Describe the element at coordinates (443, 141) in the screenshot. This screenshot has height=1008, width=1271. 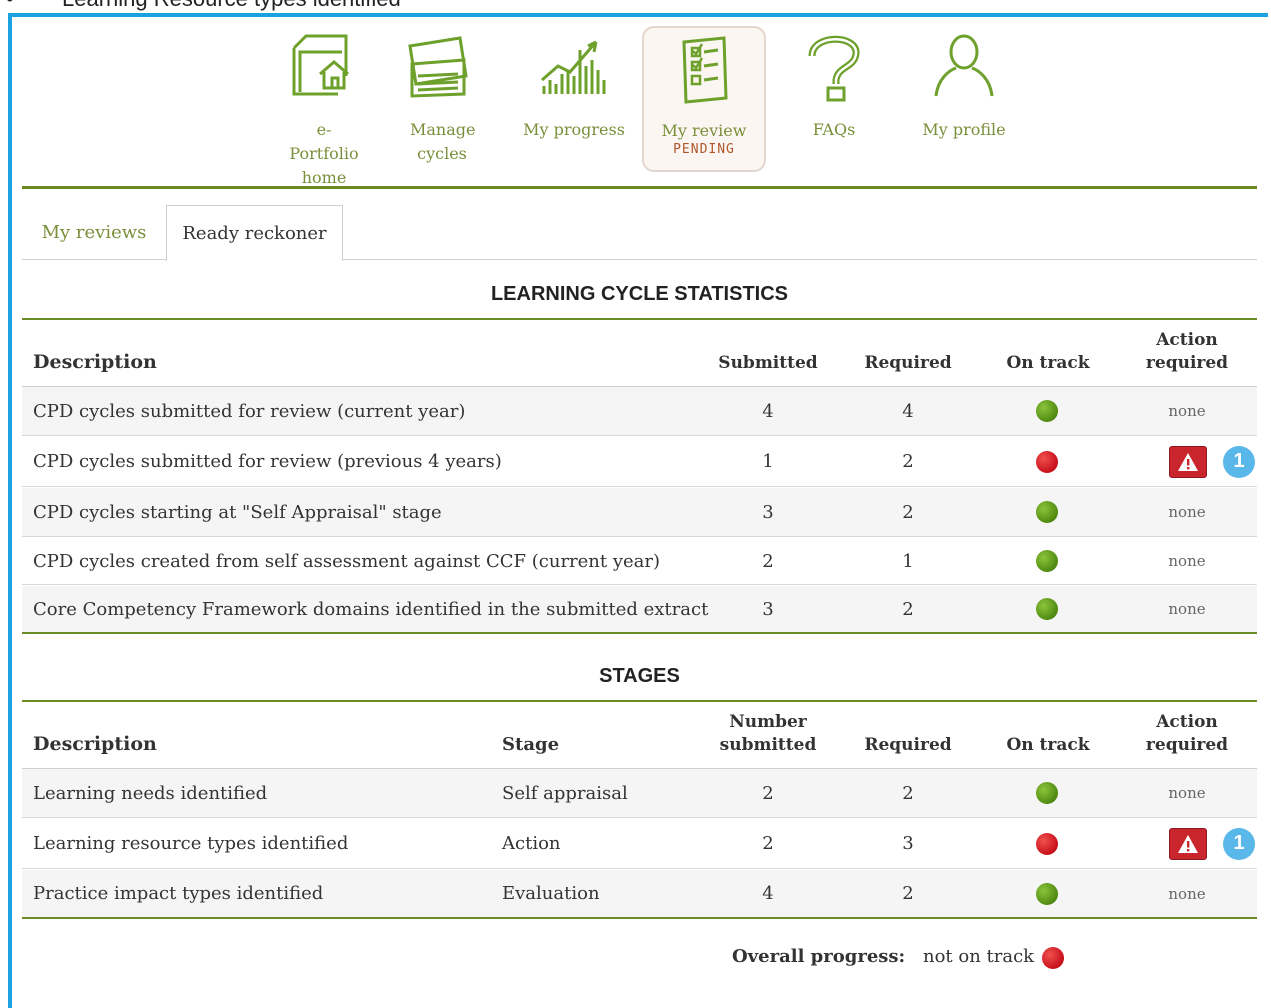
I see `nav-label-manage-cycles: Manage cycles` at that location.